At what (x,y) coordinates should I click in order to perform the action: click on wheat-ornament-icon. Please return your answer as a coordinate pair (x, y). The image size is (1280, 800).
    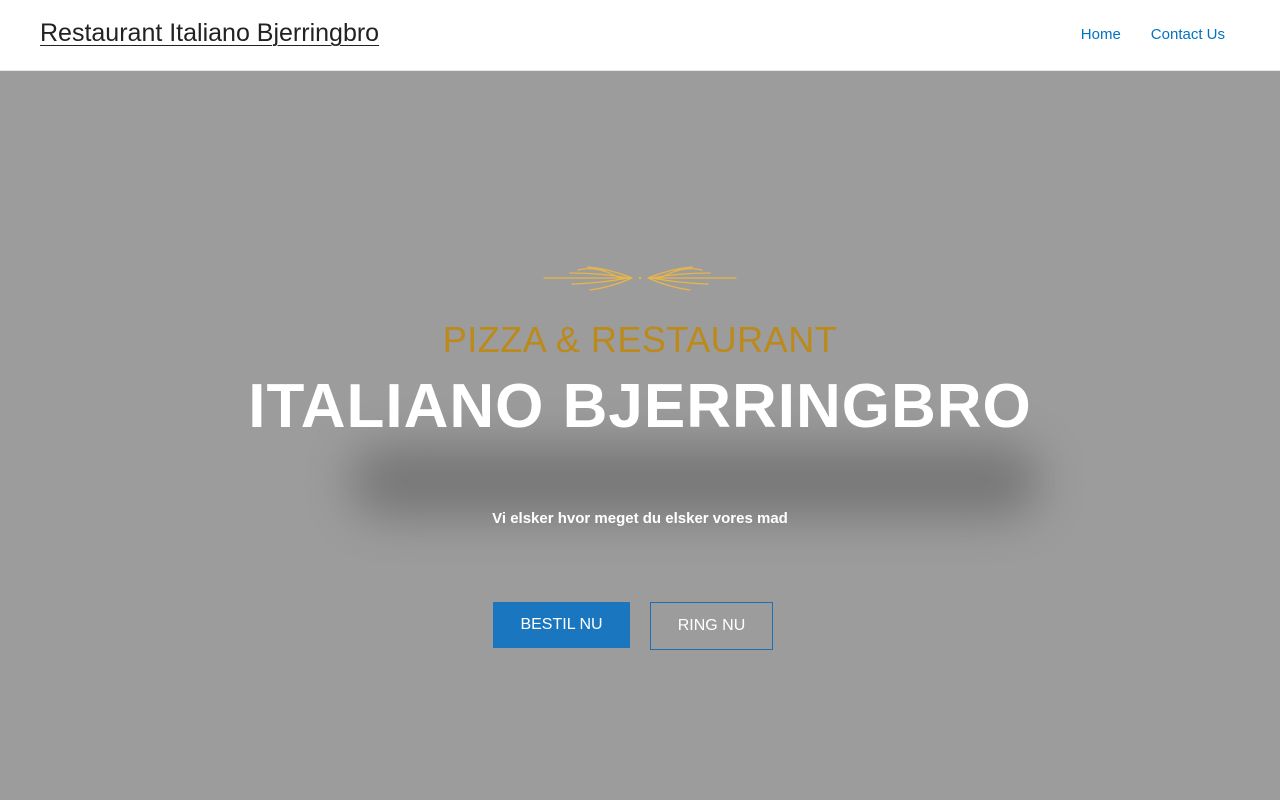
    Looking at the image, I should click on (640, 278).